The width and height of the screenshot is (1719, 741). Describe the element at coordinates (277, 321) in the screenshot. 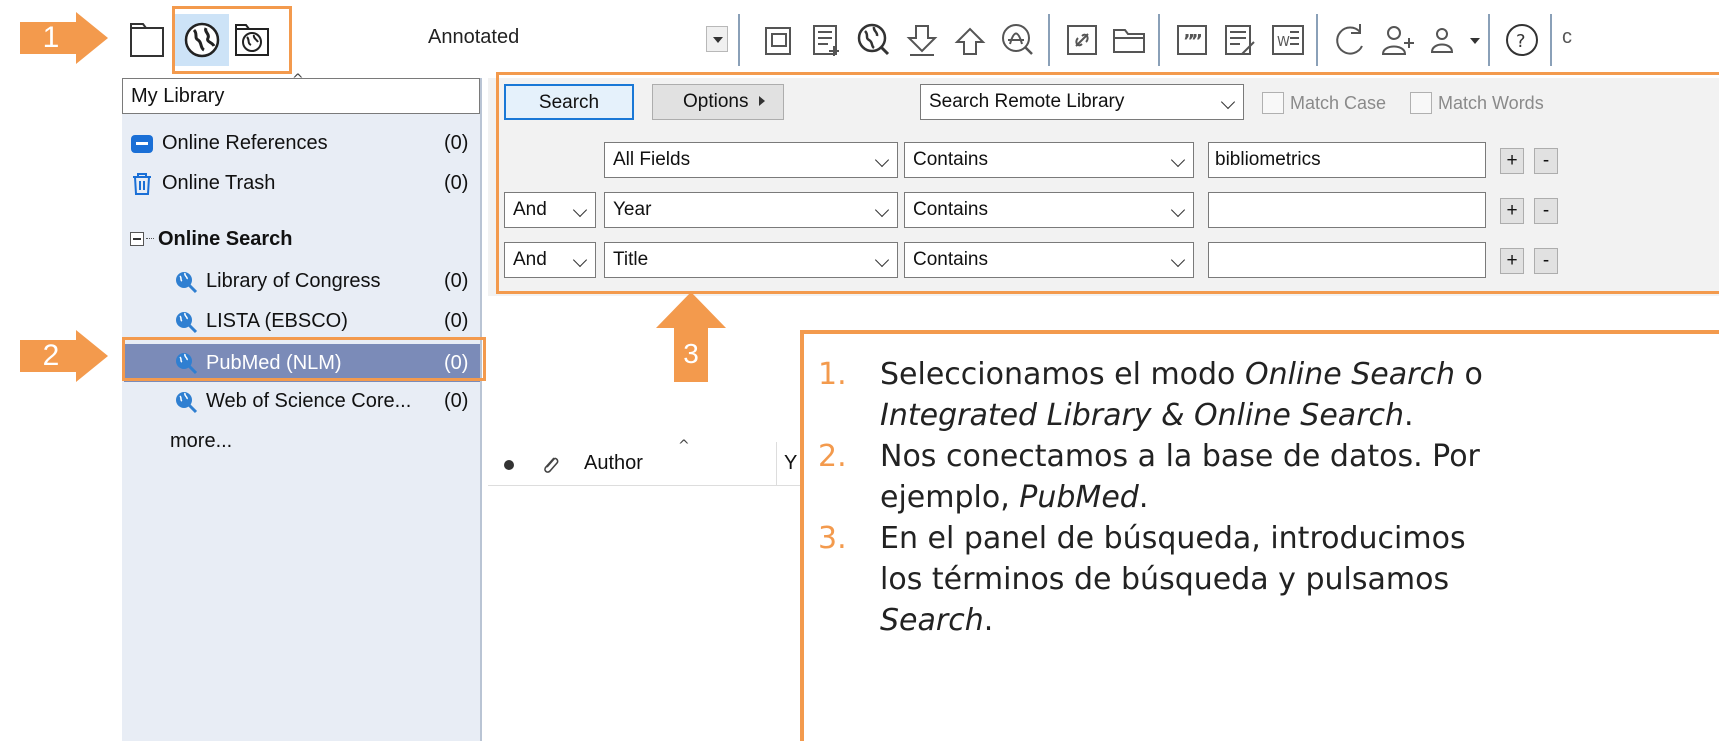

I see `connection-label: LISTA (EBSCO)` at that location.